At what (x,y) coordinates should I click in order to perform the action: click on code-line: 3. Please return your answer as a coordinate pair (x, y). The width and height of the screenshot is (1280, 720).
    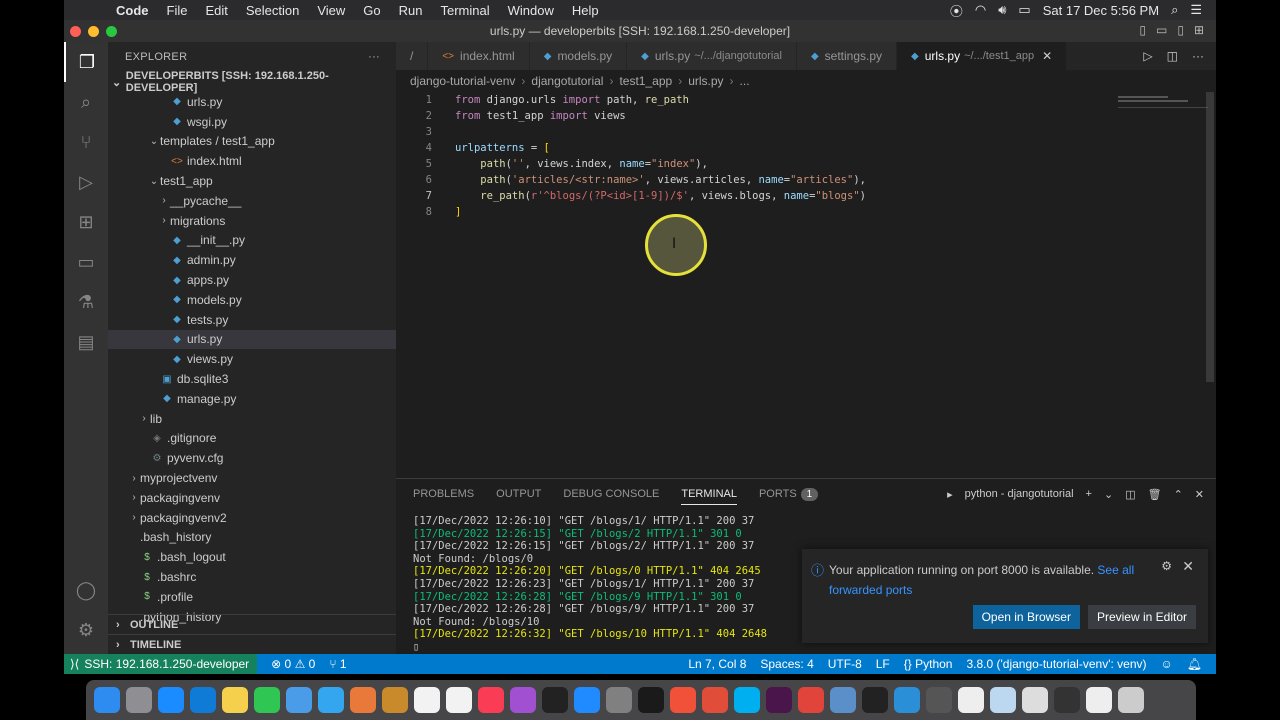
    Looking at the image, I should click on (806, 132).